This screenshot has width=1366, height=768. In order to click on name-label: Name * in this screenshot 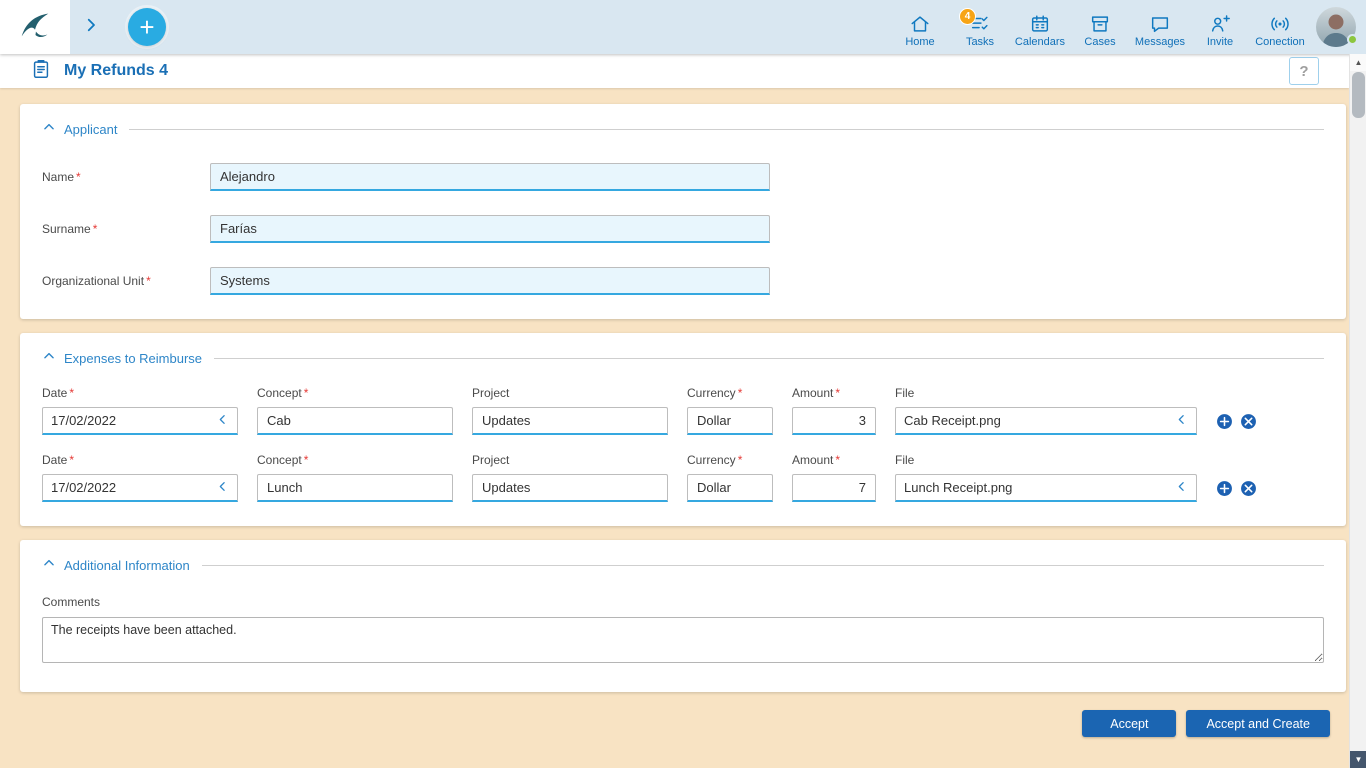, I will do `click(61, 177)`.